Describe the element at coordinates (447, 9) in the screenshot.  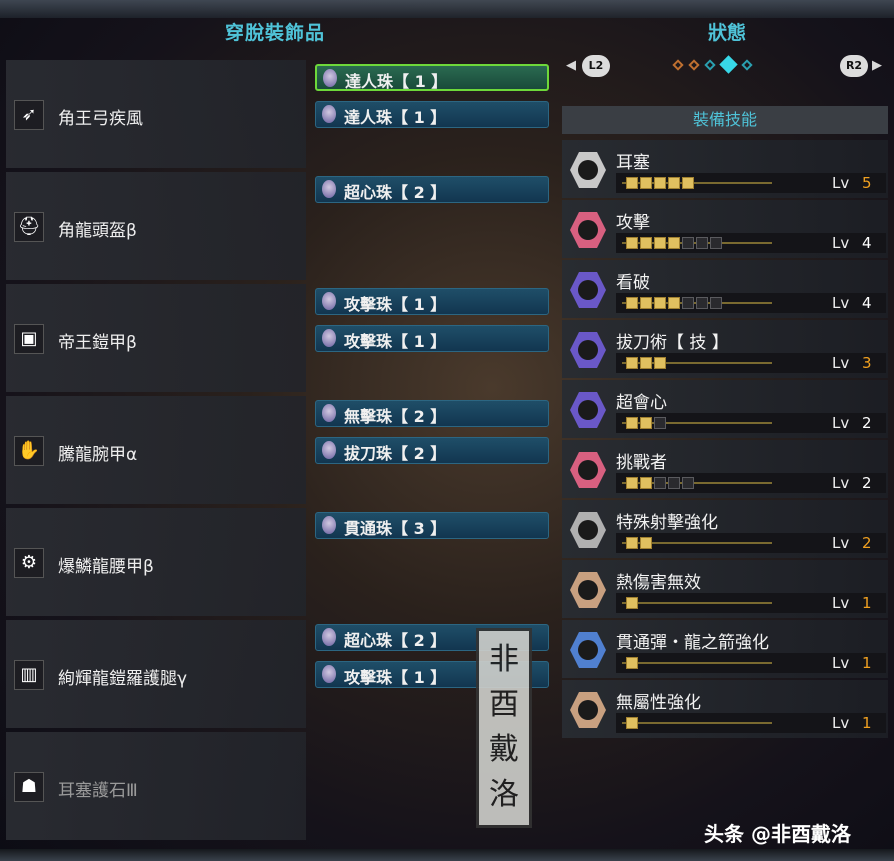
I see `top-frame` at that location.